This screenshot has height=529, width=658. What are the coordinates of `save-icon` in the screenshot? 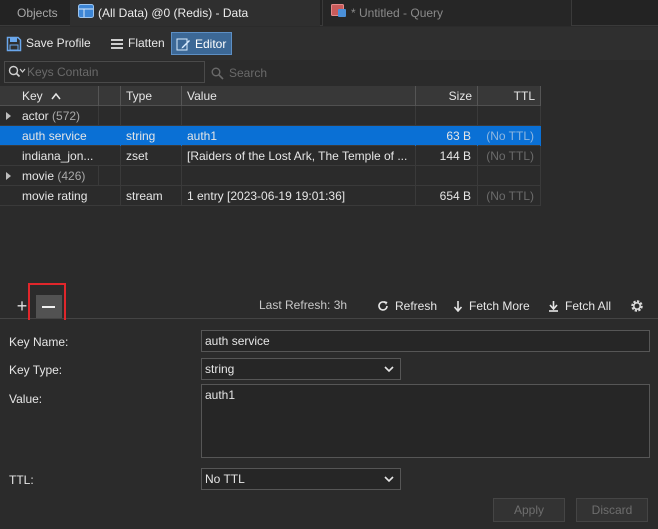 It's located at (14, 44).